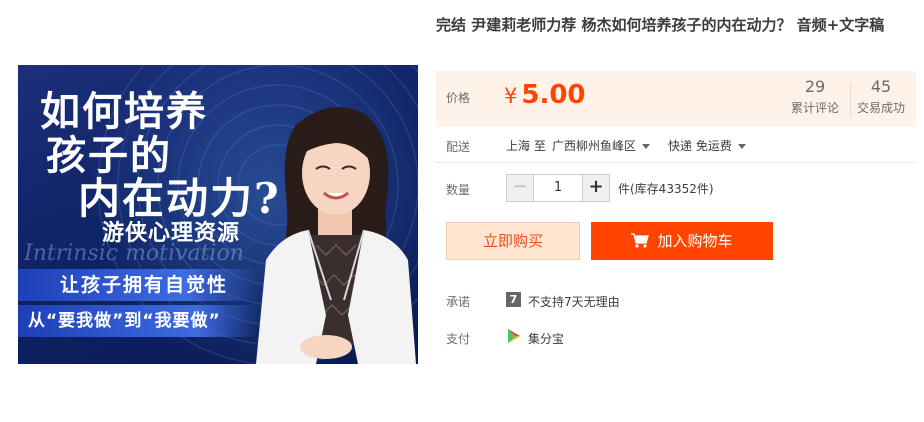  Describe the element at coordinates (700, 146) in the screenshot. I see `shipping-method: 快递 免运费` at that location.